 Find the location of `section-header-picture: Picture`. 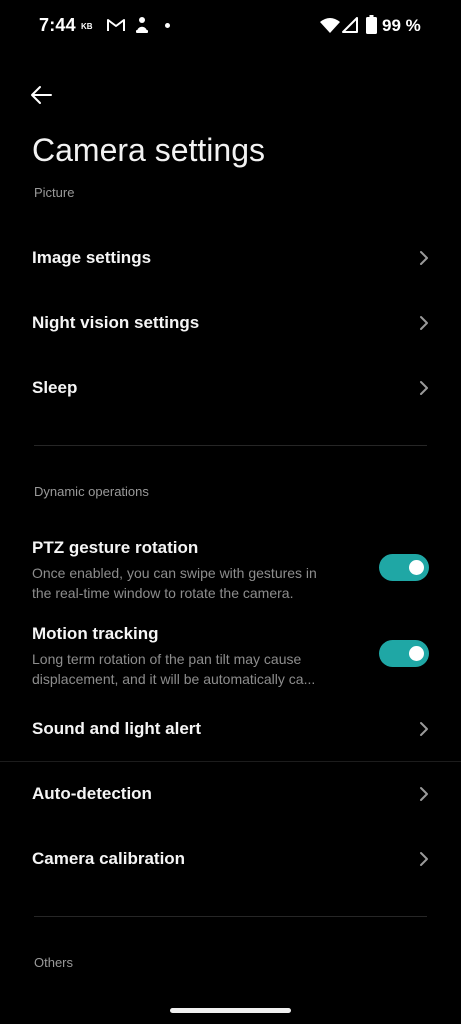

section-header-picture: Picture is located at coordinates (54, 192).